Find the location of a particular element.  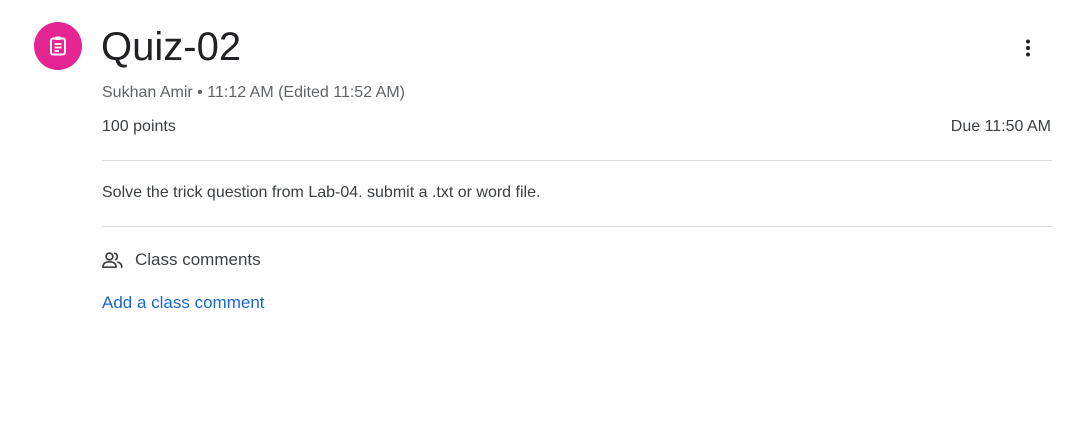

points-label: 100 points is located at coordinates (139, 126).